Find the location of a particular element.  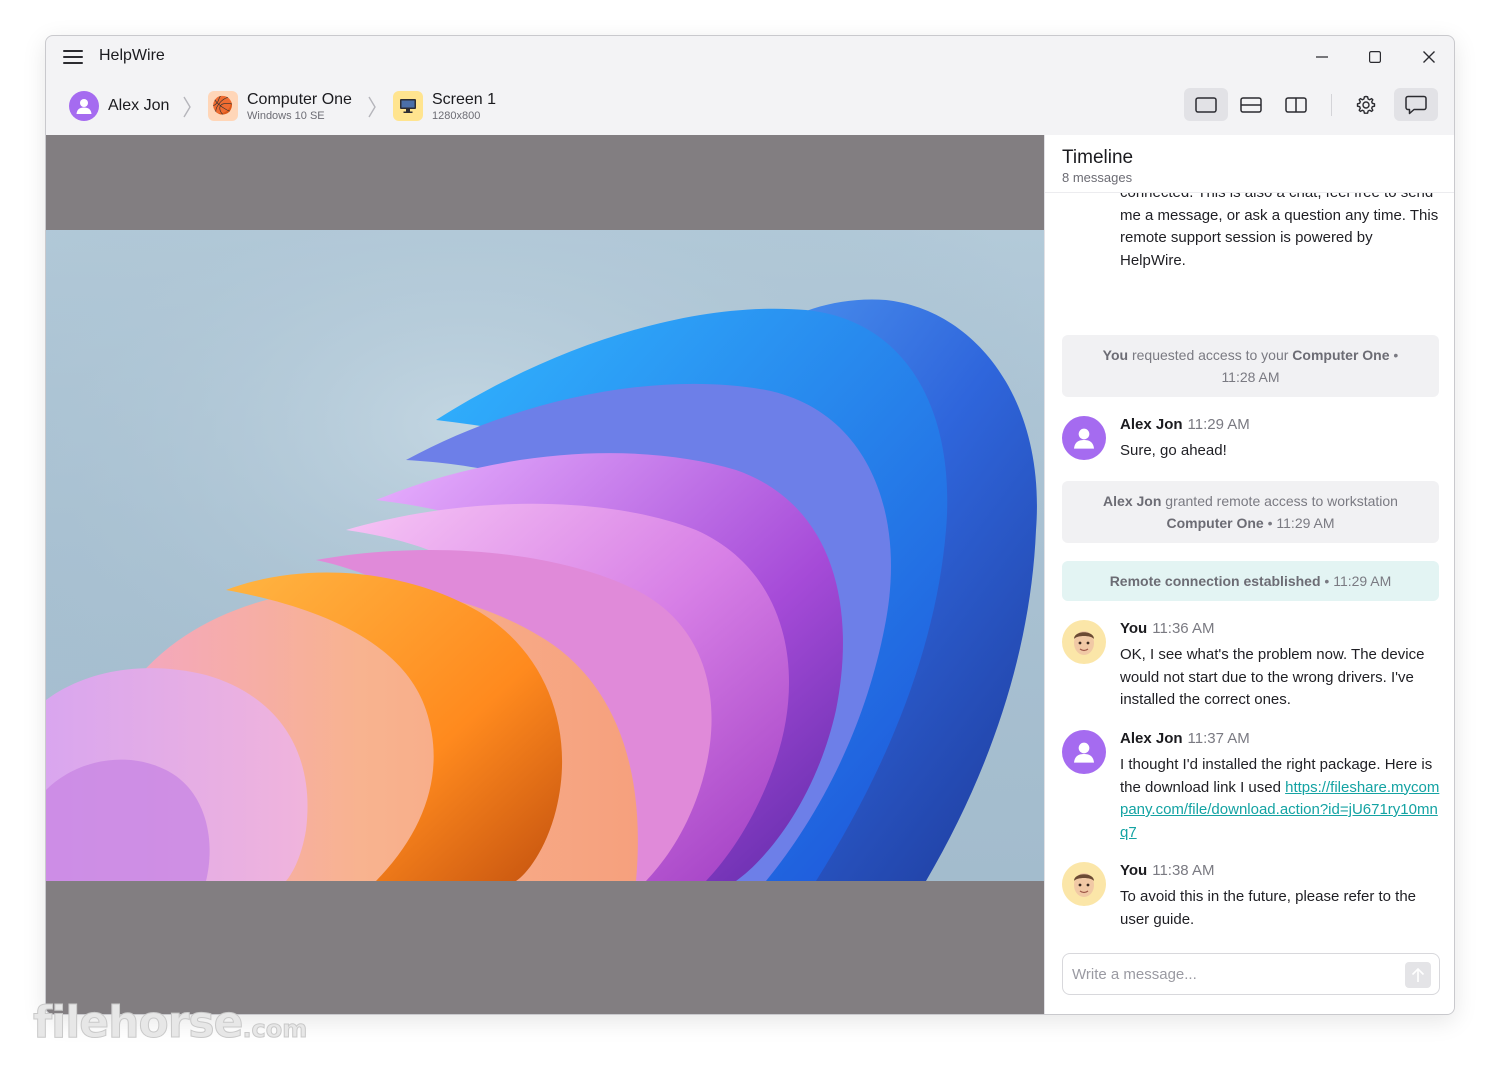

breadcrumb-computer-name: Computer One is located at coordinates (299, 99).